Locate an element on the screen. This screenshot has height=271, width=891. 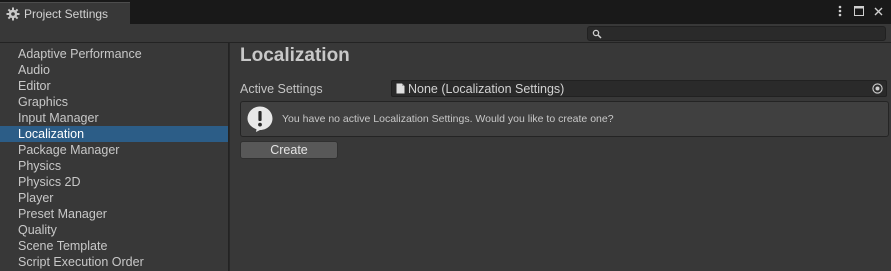
sidebar-item-graphics: Graphics is located at coordinates (114, 102).